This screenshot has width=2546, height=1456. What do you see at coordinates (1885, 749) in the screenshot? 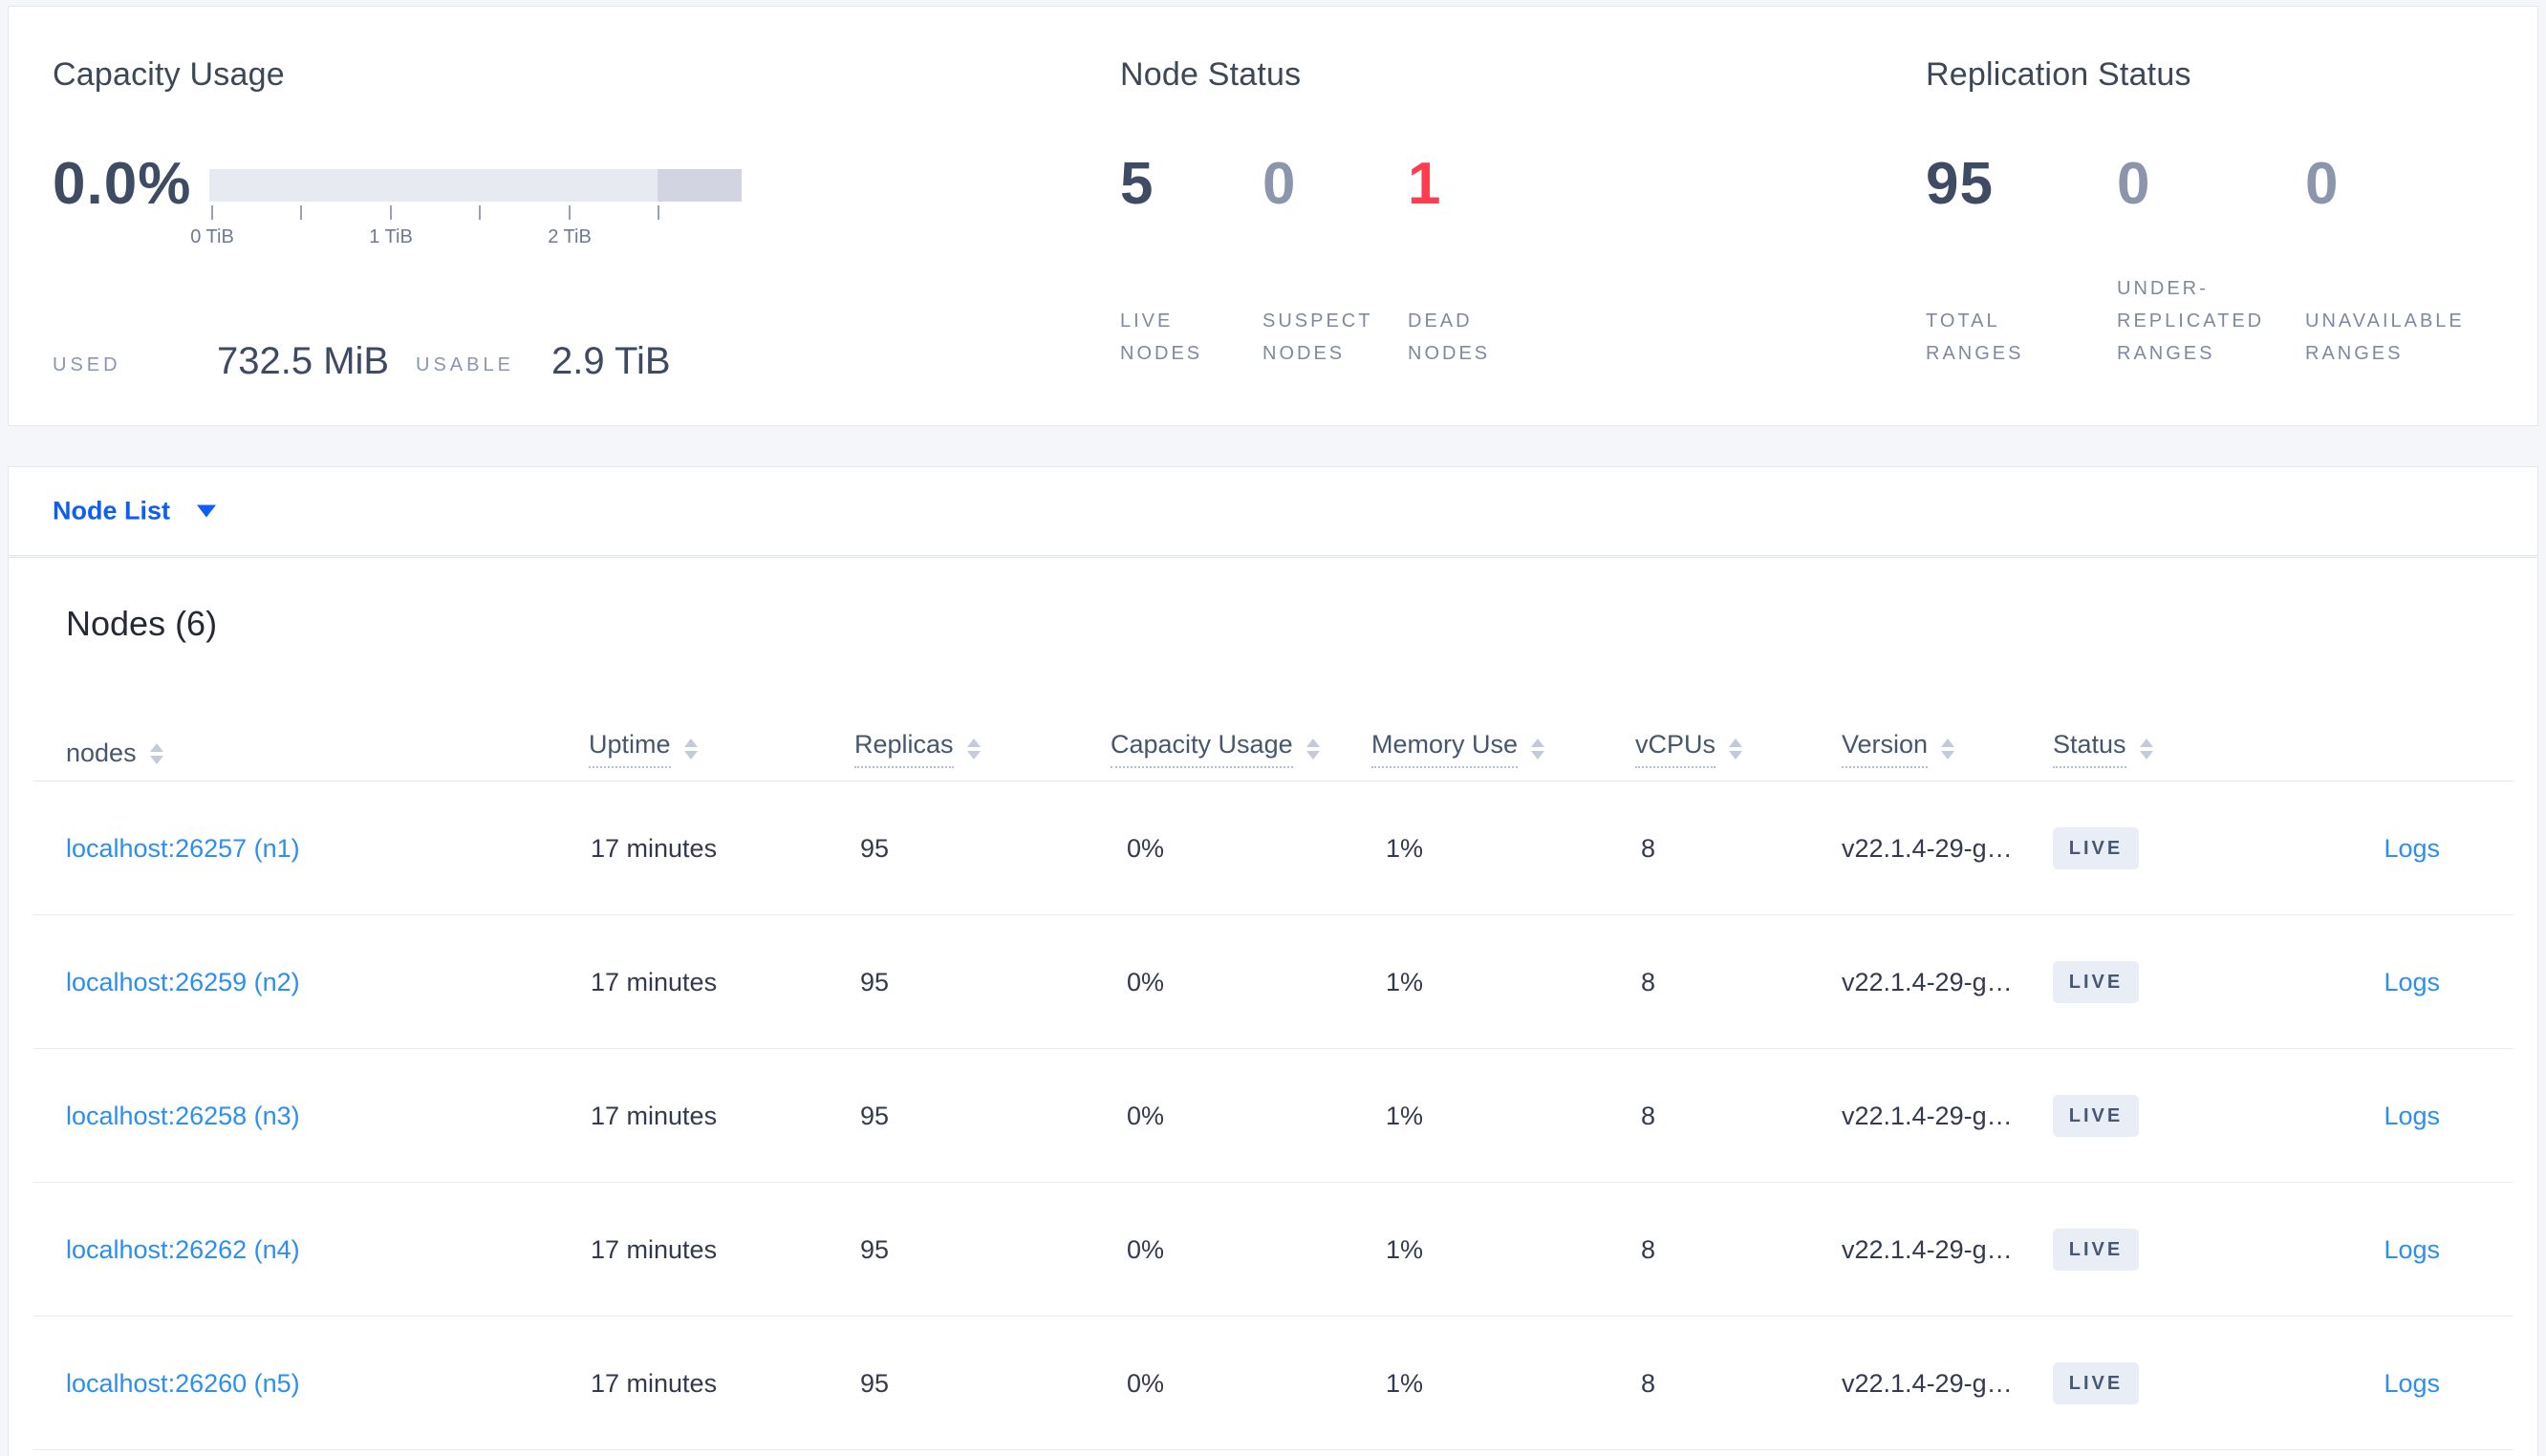
I see `column-header-label: Version` at bounding box center [1885, 749].